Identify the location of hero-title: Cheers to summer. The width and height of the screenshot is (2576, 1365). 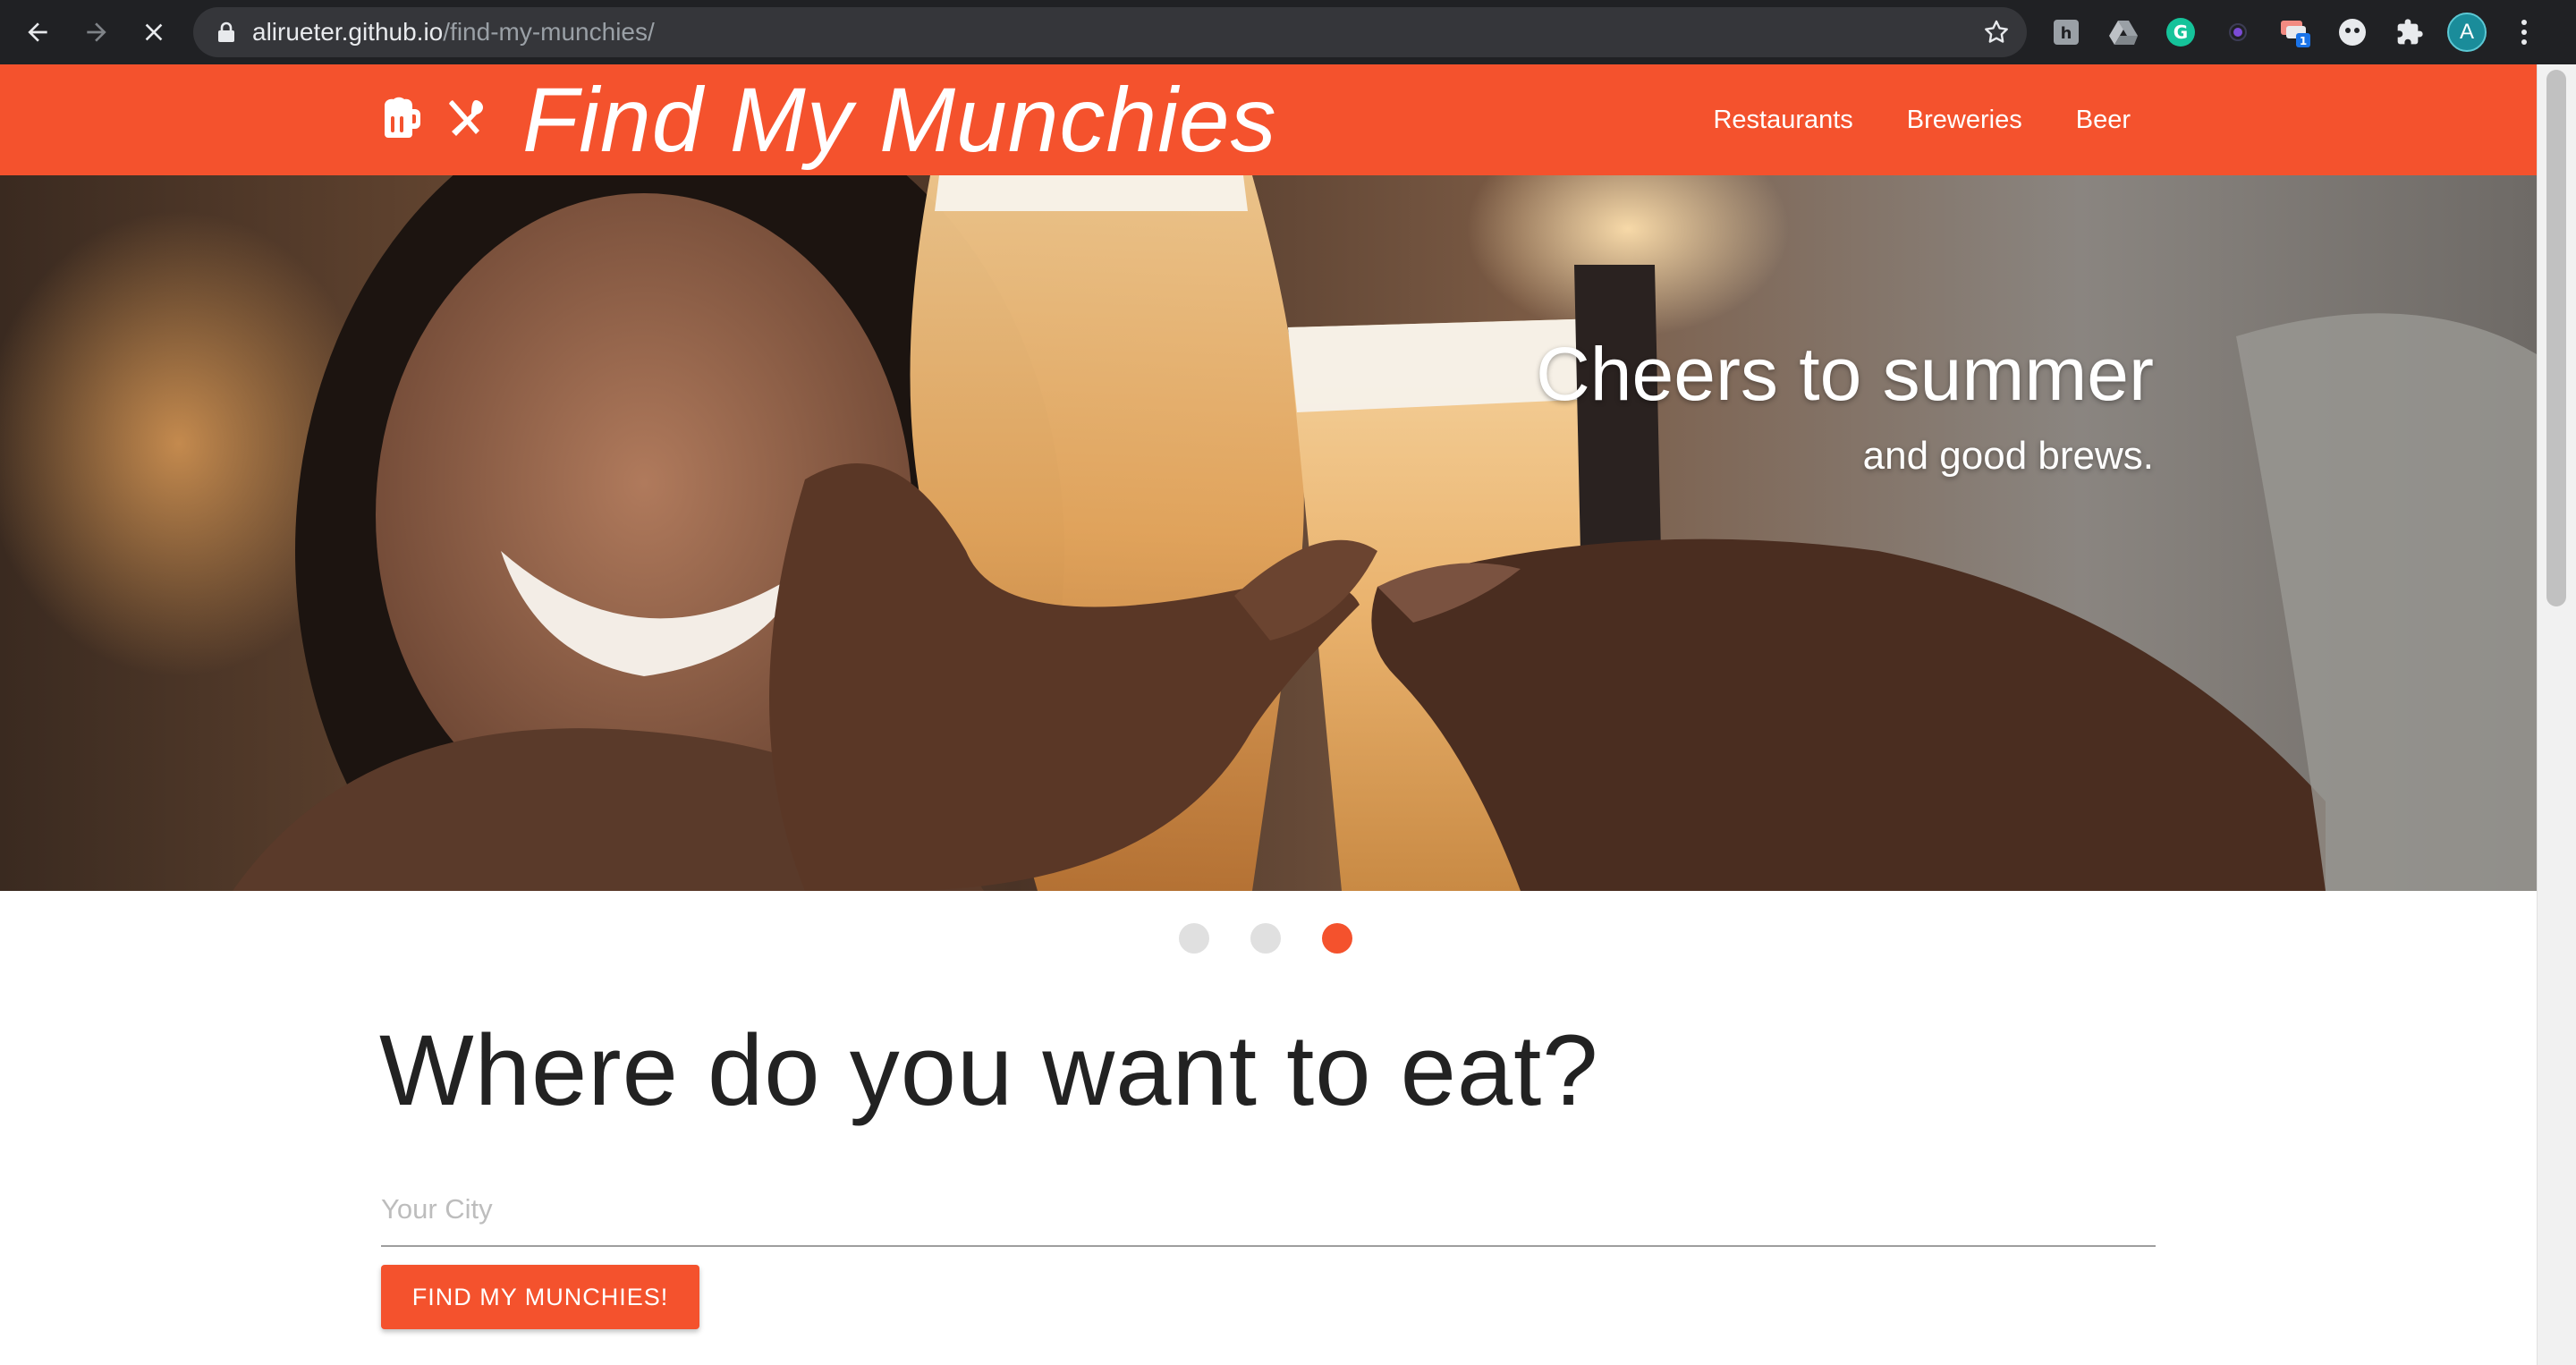
(1845, 374).